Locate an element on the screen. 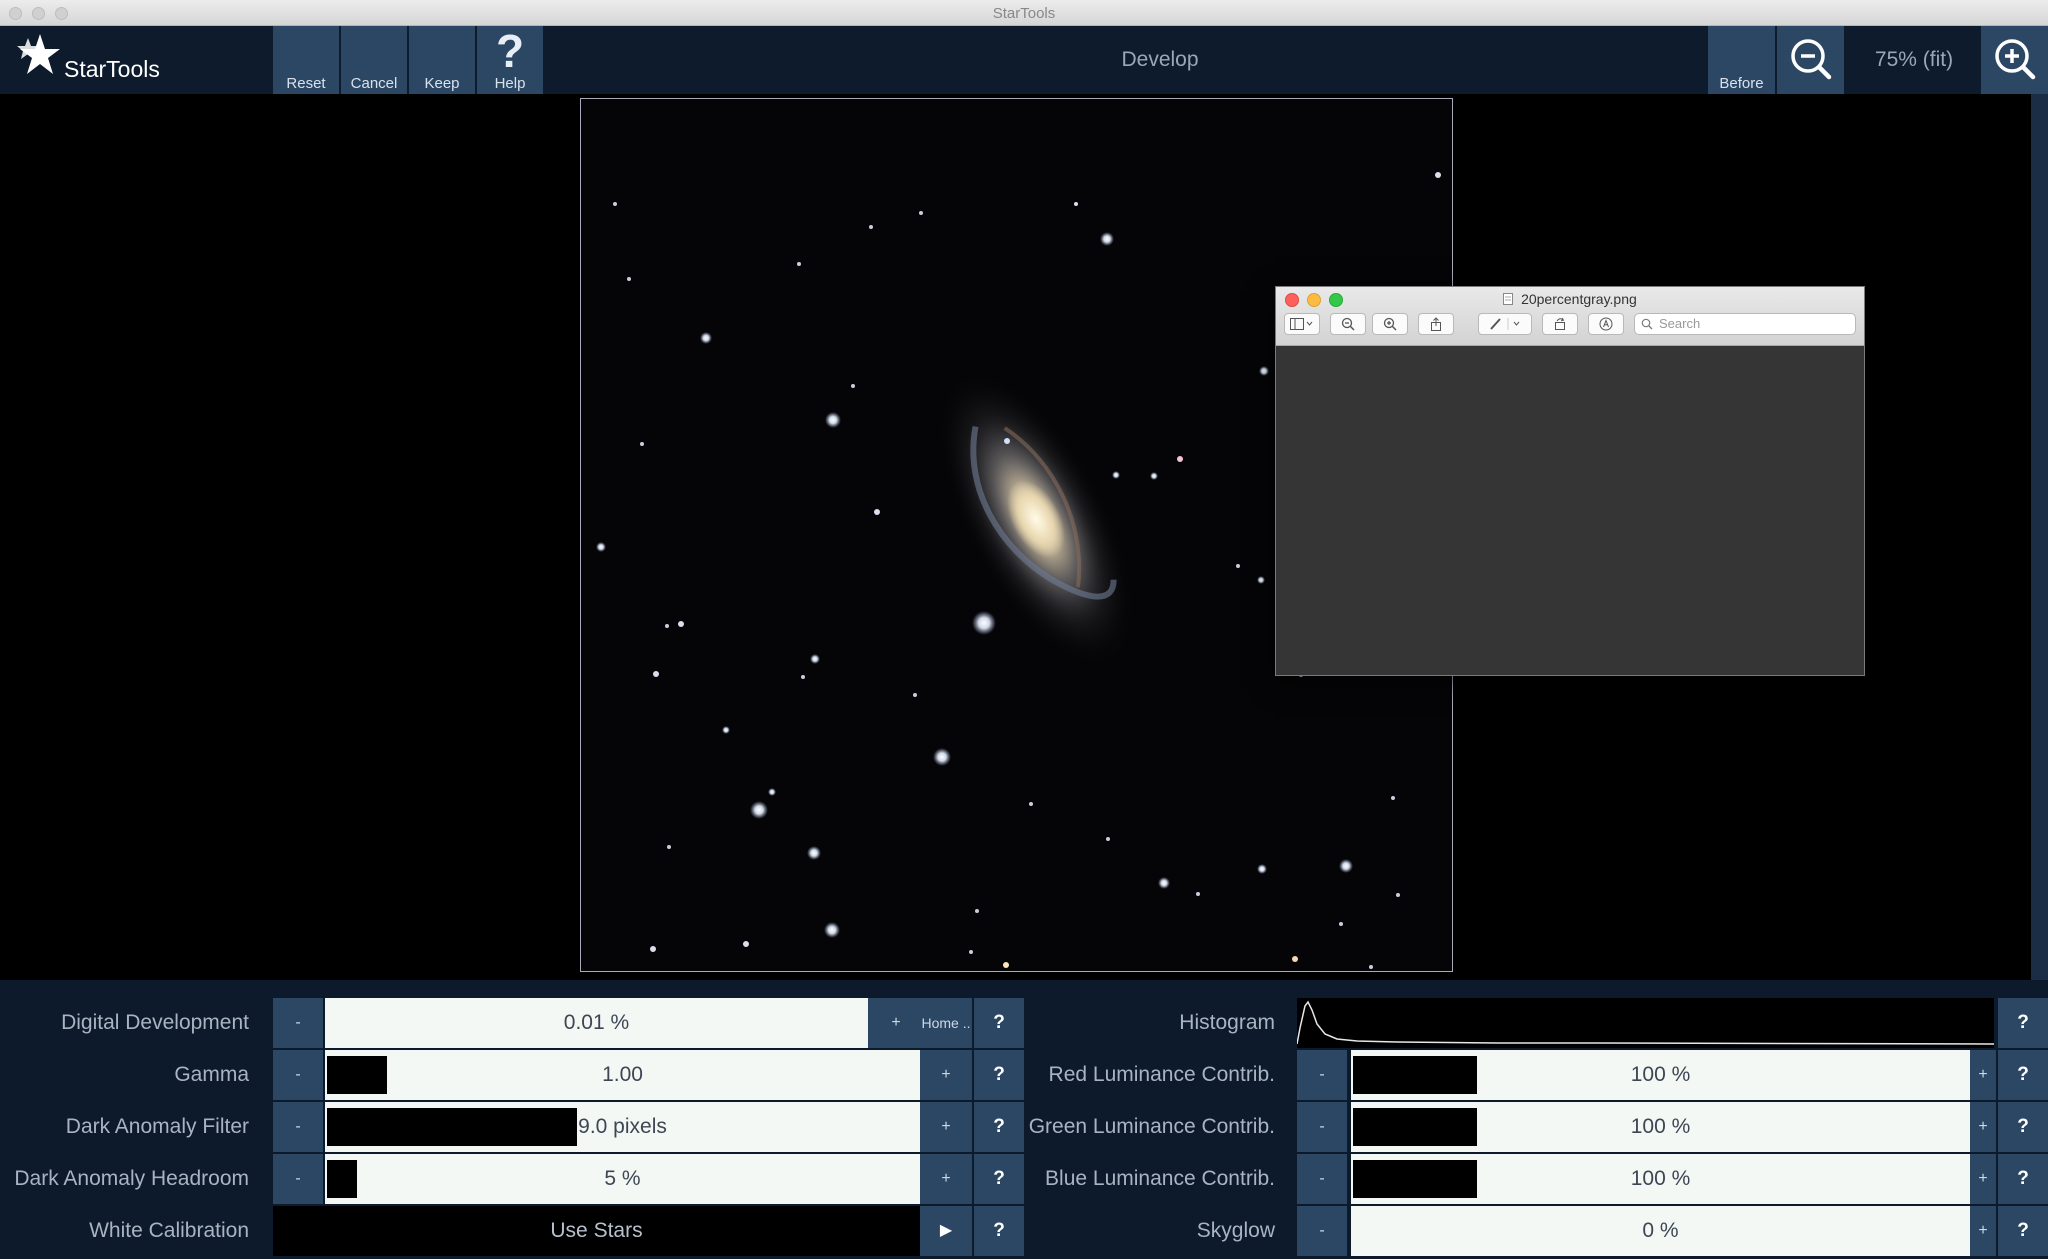 This screenshot has width=2048, height=1259. zoom-out-button is located at coordinates (1810, 60).